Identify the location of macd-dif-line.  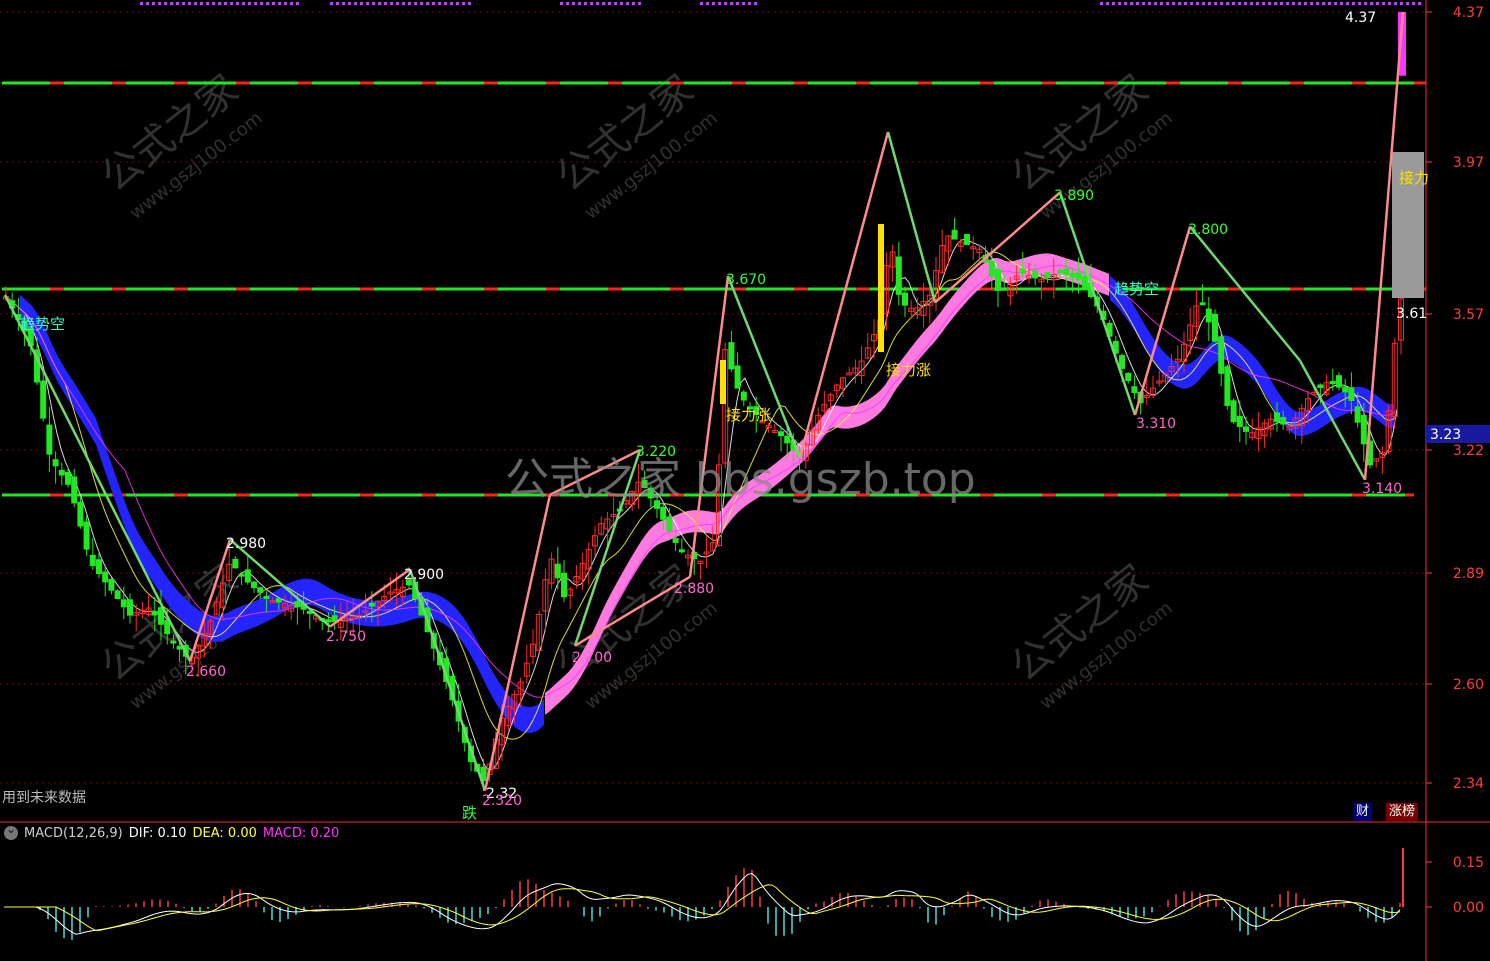
(702, 904).